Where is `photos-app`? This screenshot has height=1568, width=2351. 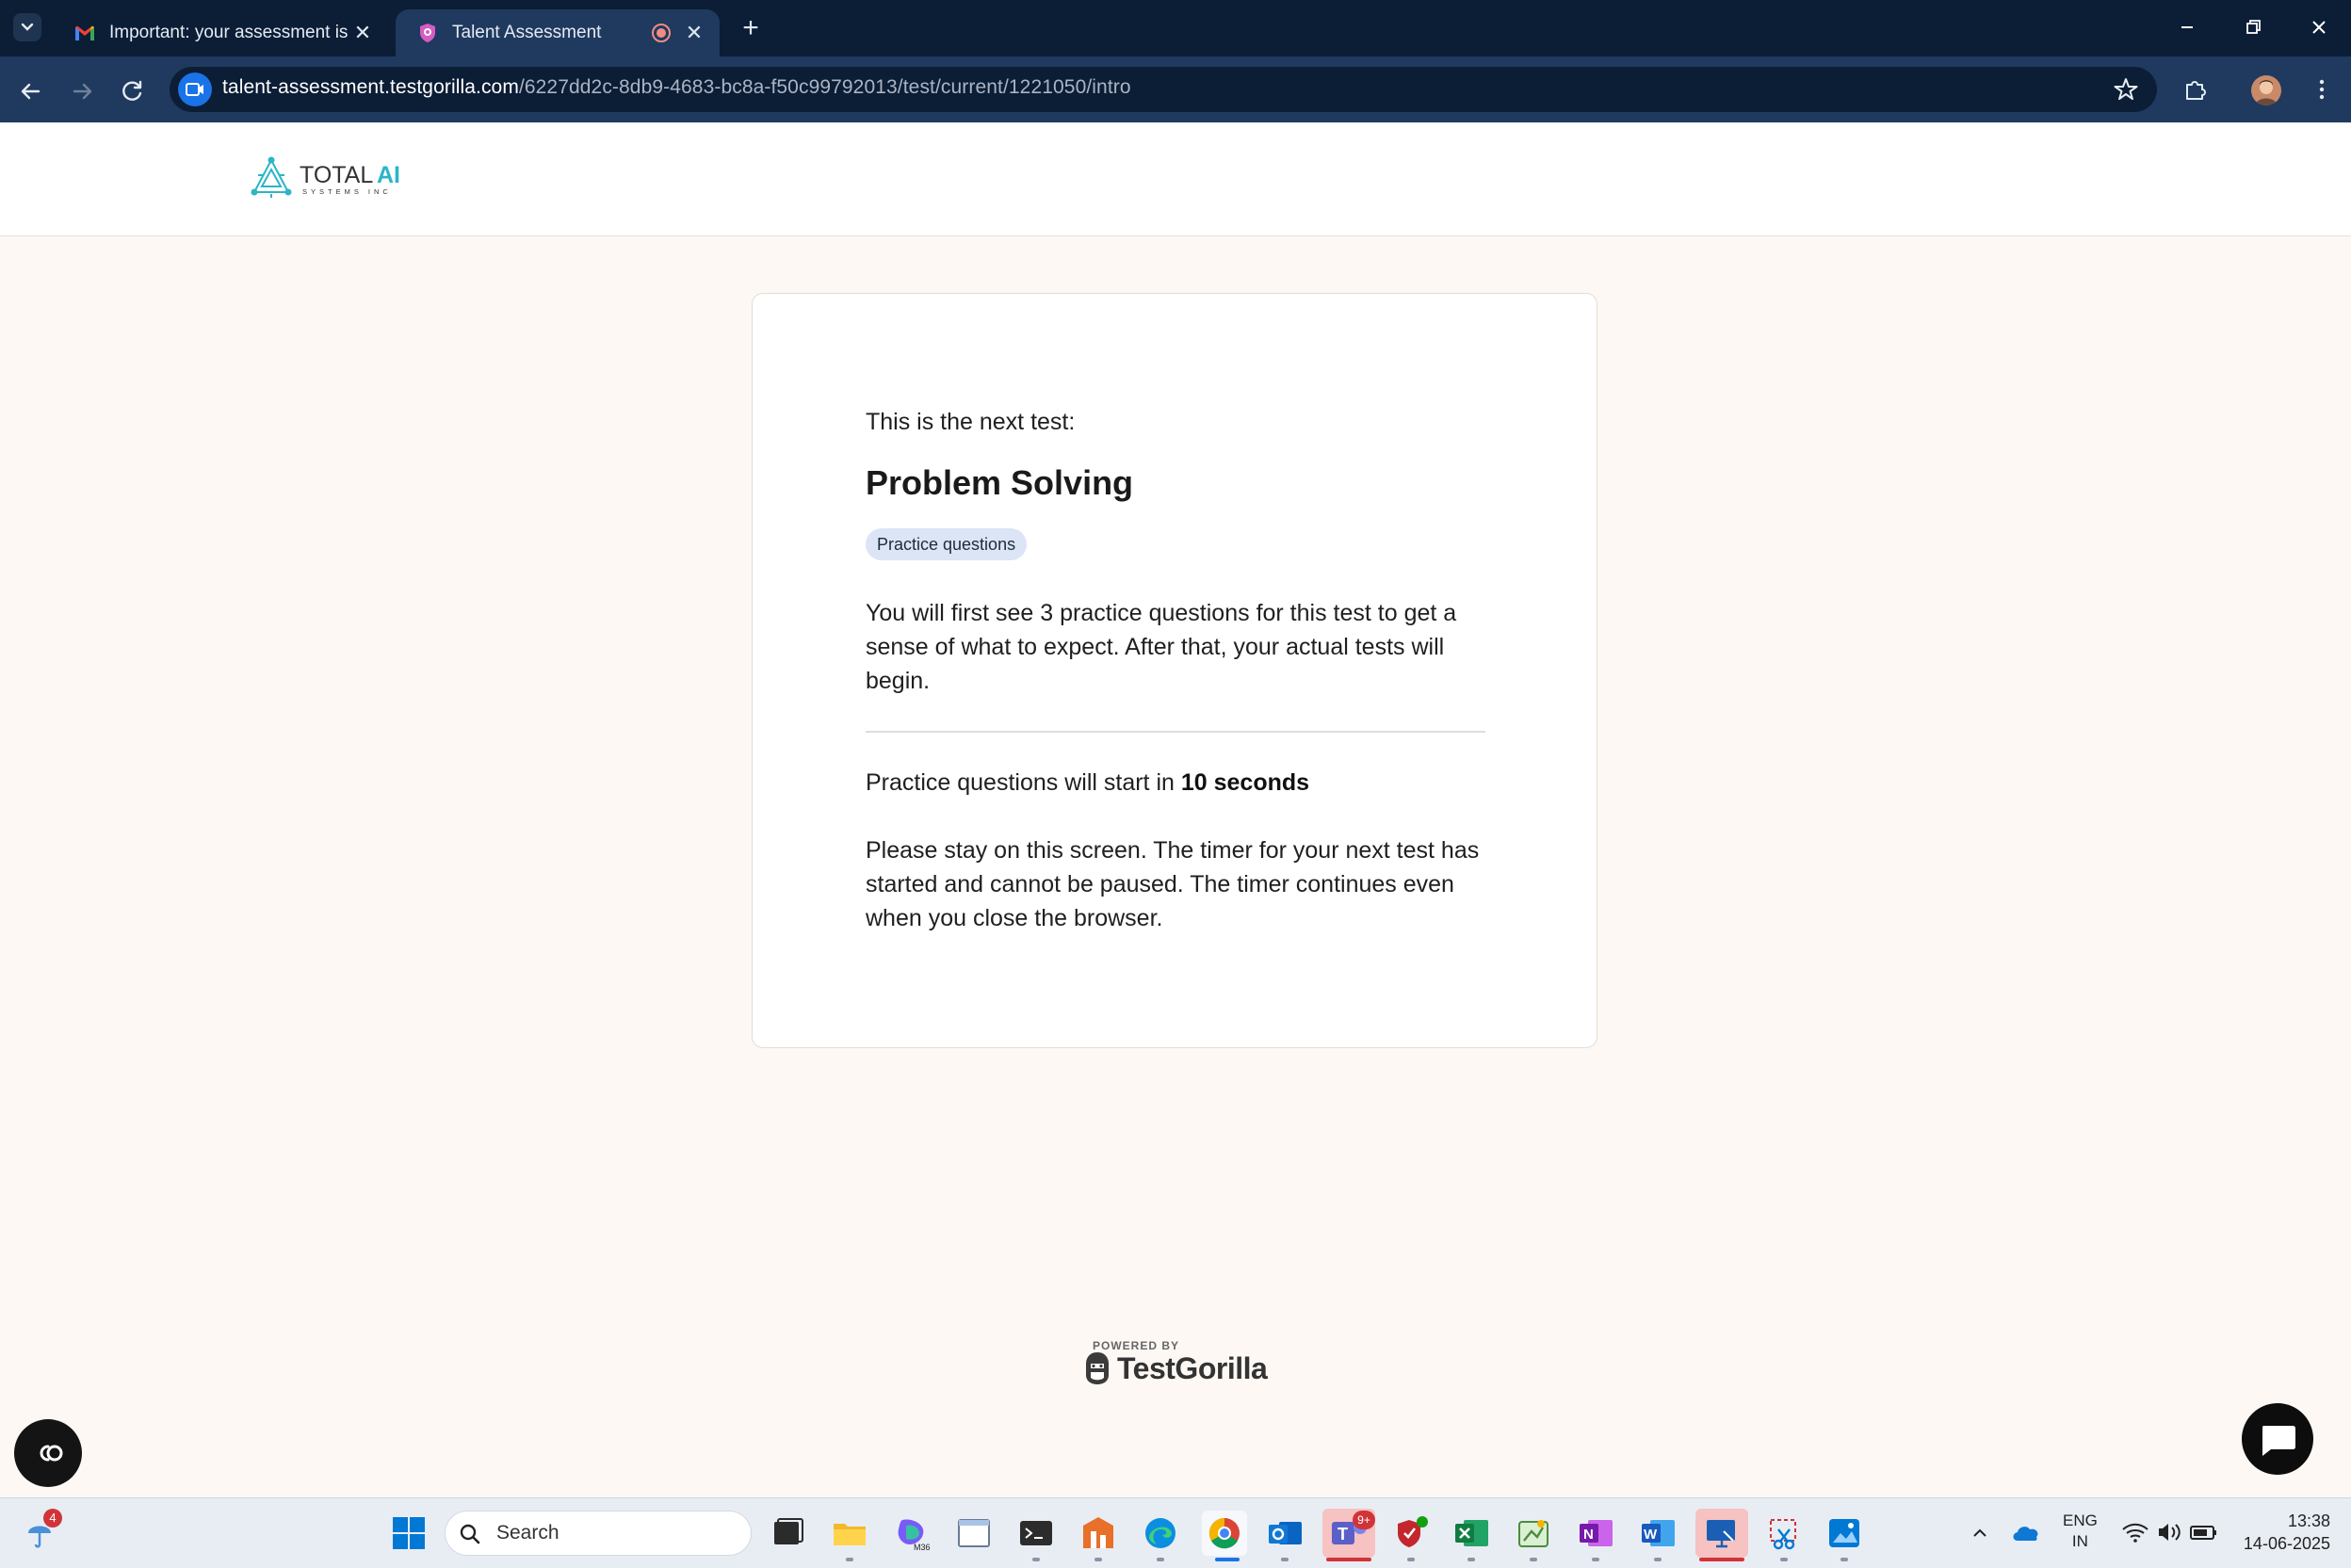
photos-app is located at coordinates (1844, 1533).